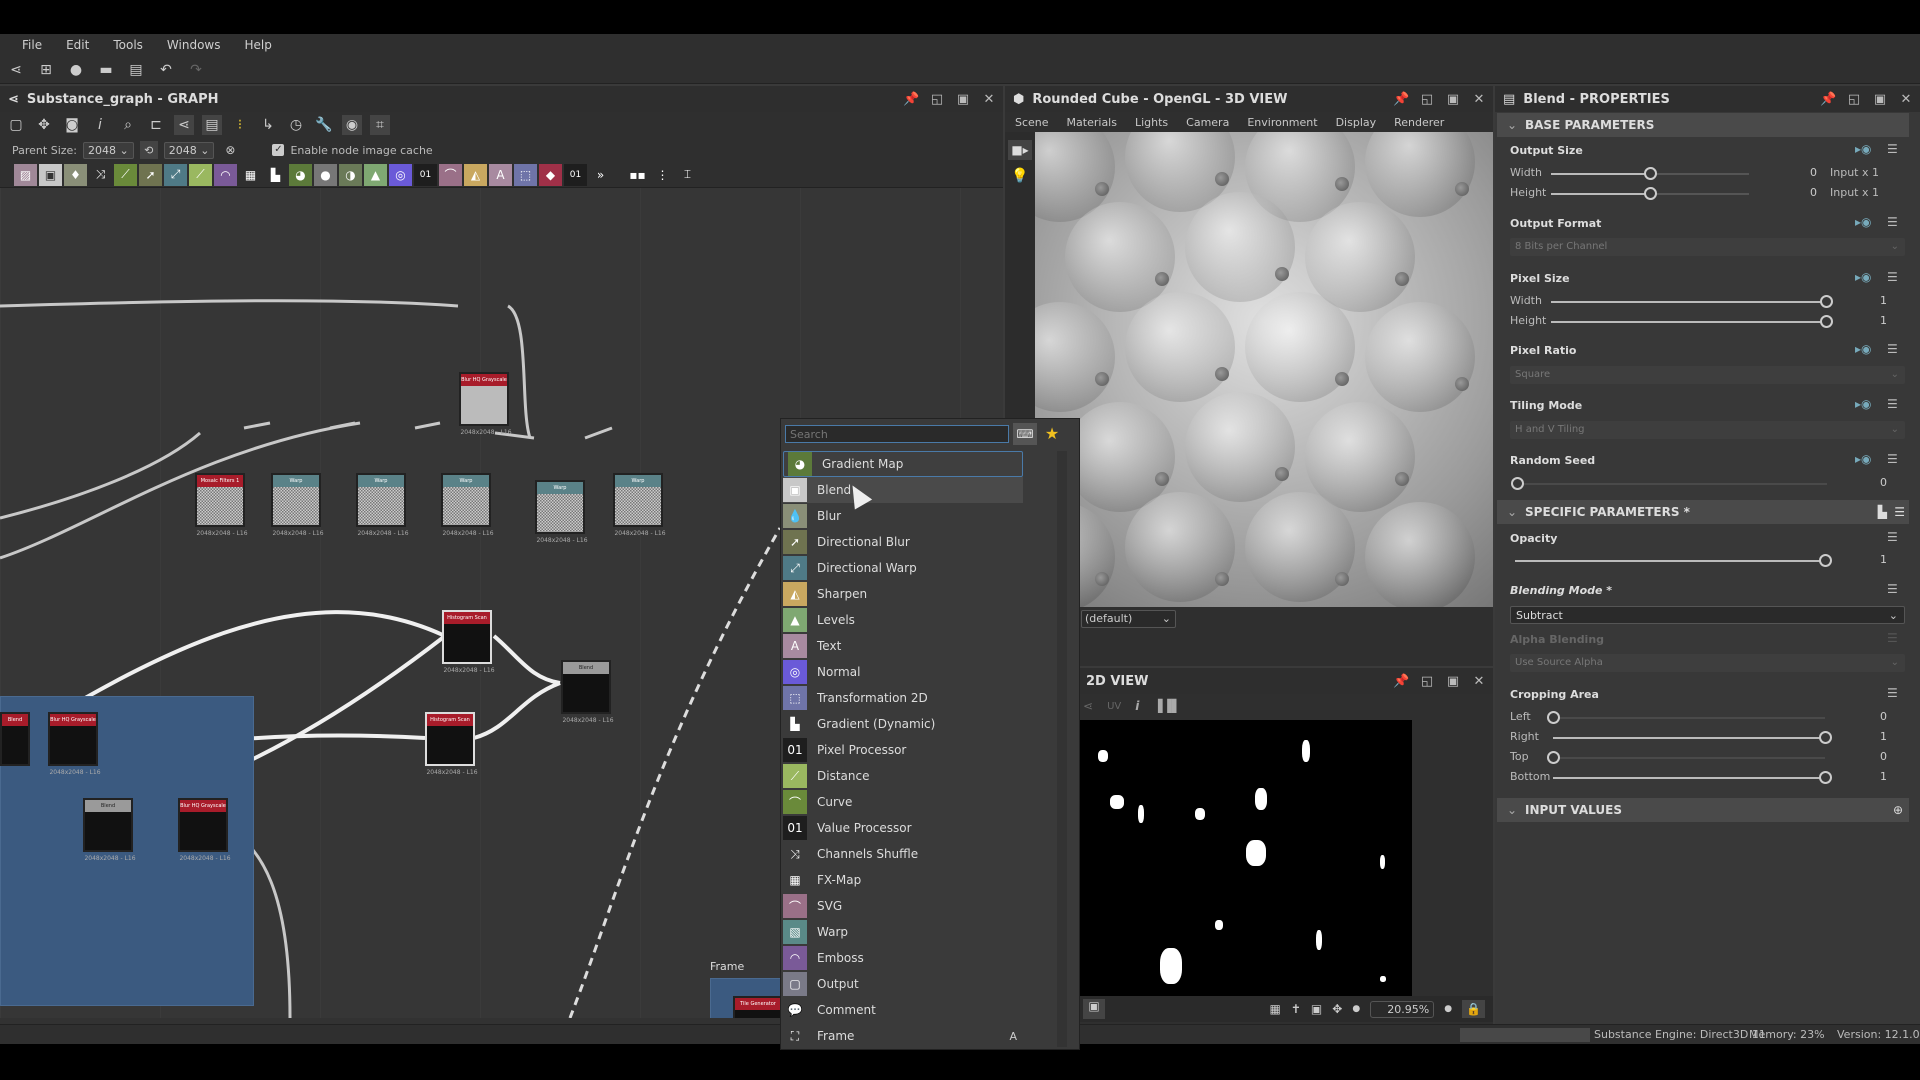  I want to click on palette-levels-icon: ▲, so click(375, 174).